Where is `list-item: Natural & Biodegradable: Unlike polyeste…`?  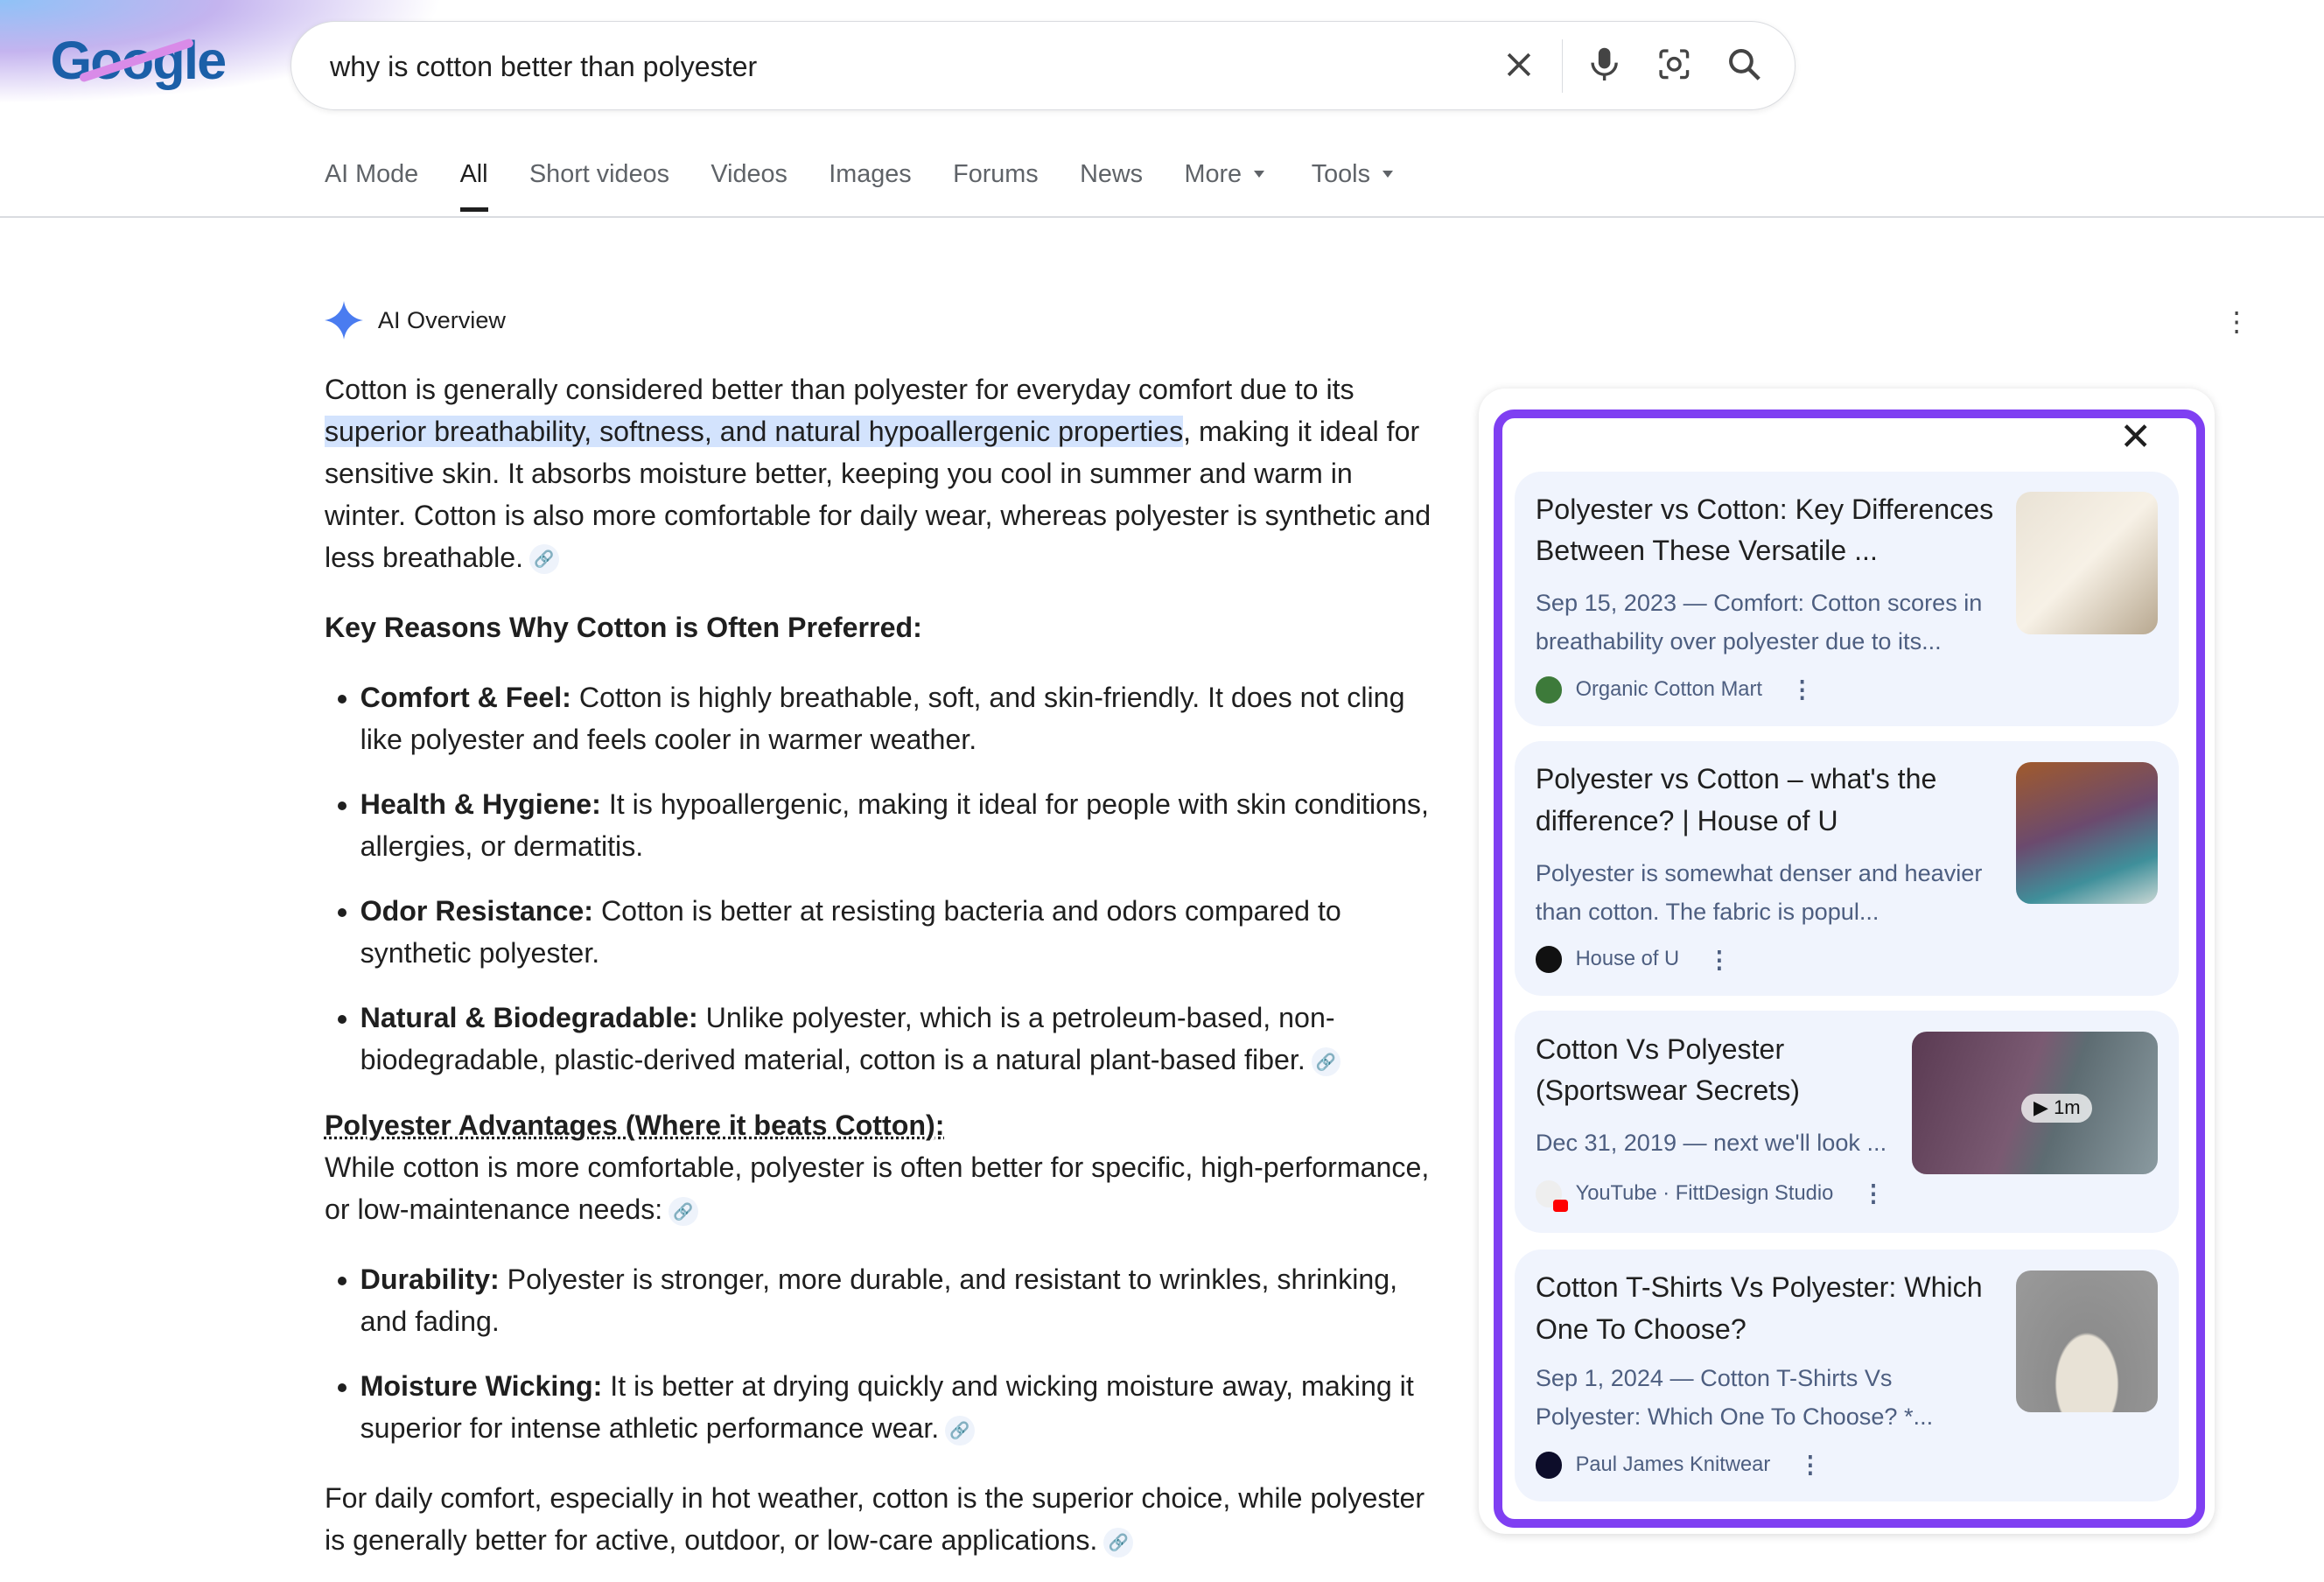 list-item: Natural & Biodegradable: Unlike polyeste… is located at coordinates (898, 1040).